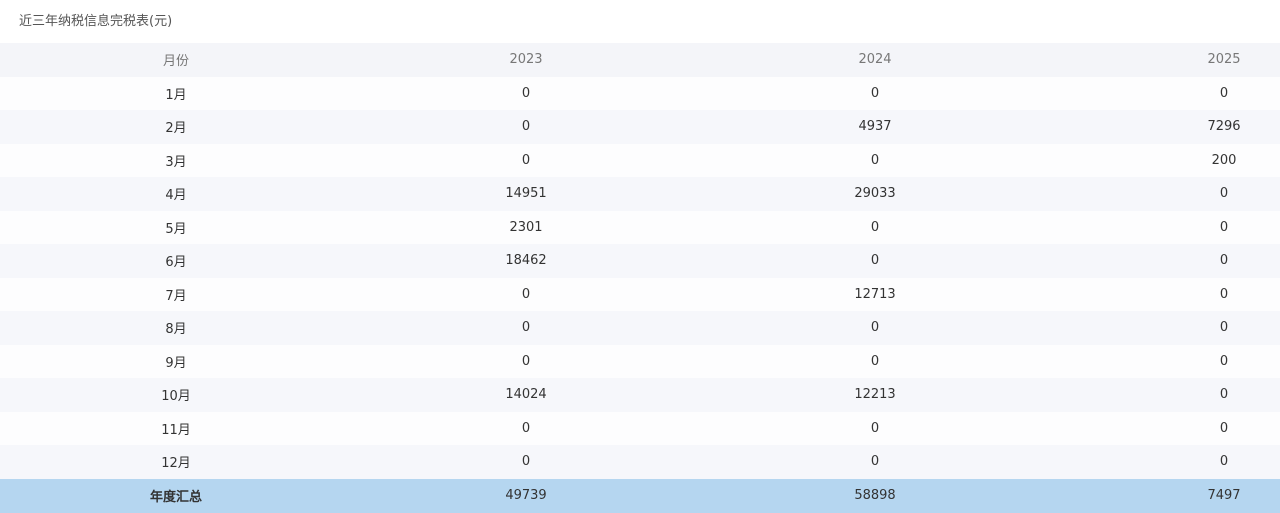  Describe the element at coordinates (875, 395) in the screenshot. I see `value-cell-2024: 12213` at that location.